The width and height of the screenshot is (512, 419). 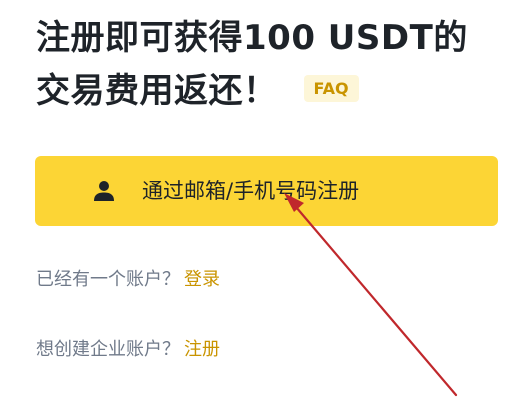 I want to click on faq-link: FAQ, so click(x=331, y=88).